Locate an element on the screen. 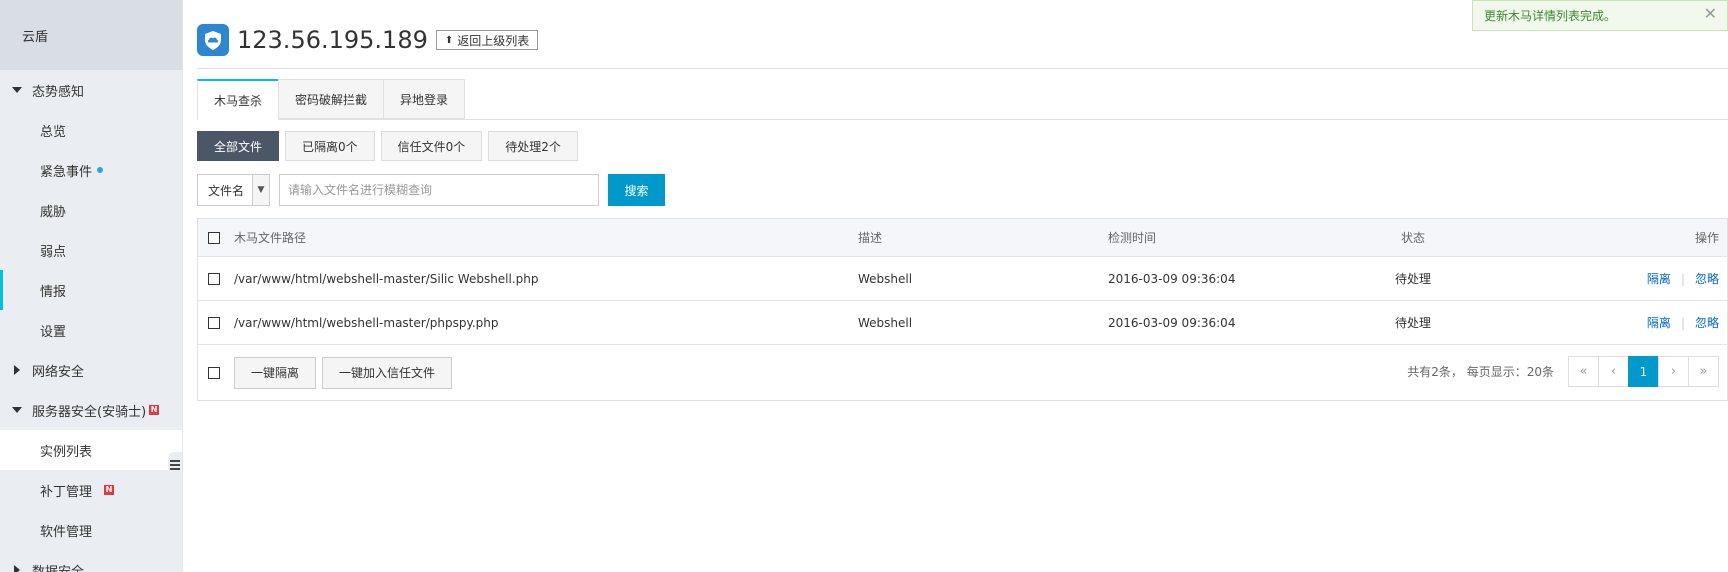  pagination-info: 共有2条， 每页显示：20条 is located at coordinates (1480, 372).